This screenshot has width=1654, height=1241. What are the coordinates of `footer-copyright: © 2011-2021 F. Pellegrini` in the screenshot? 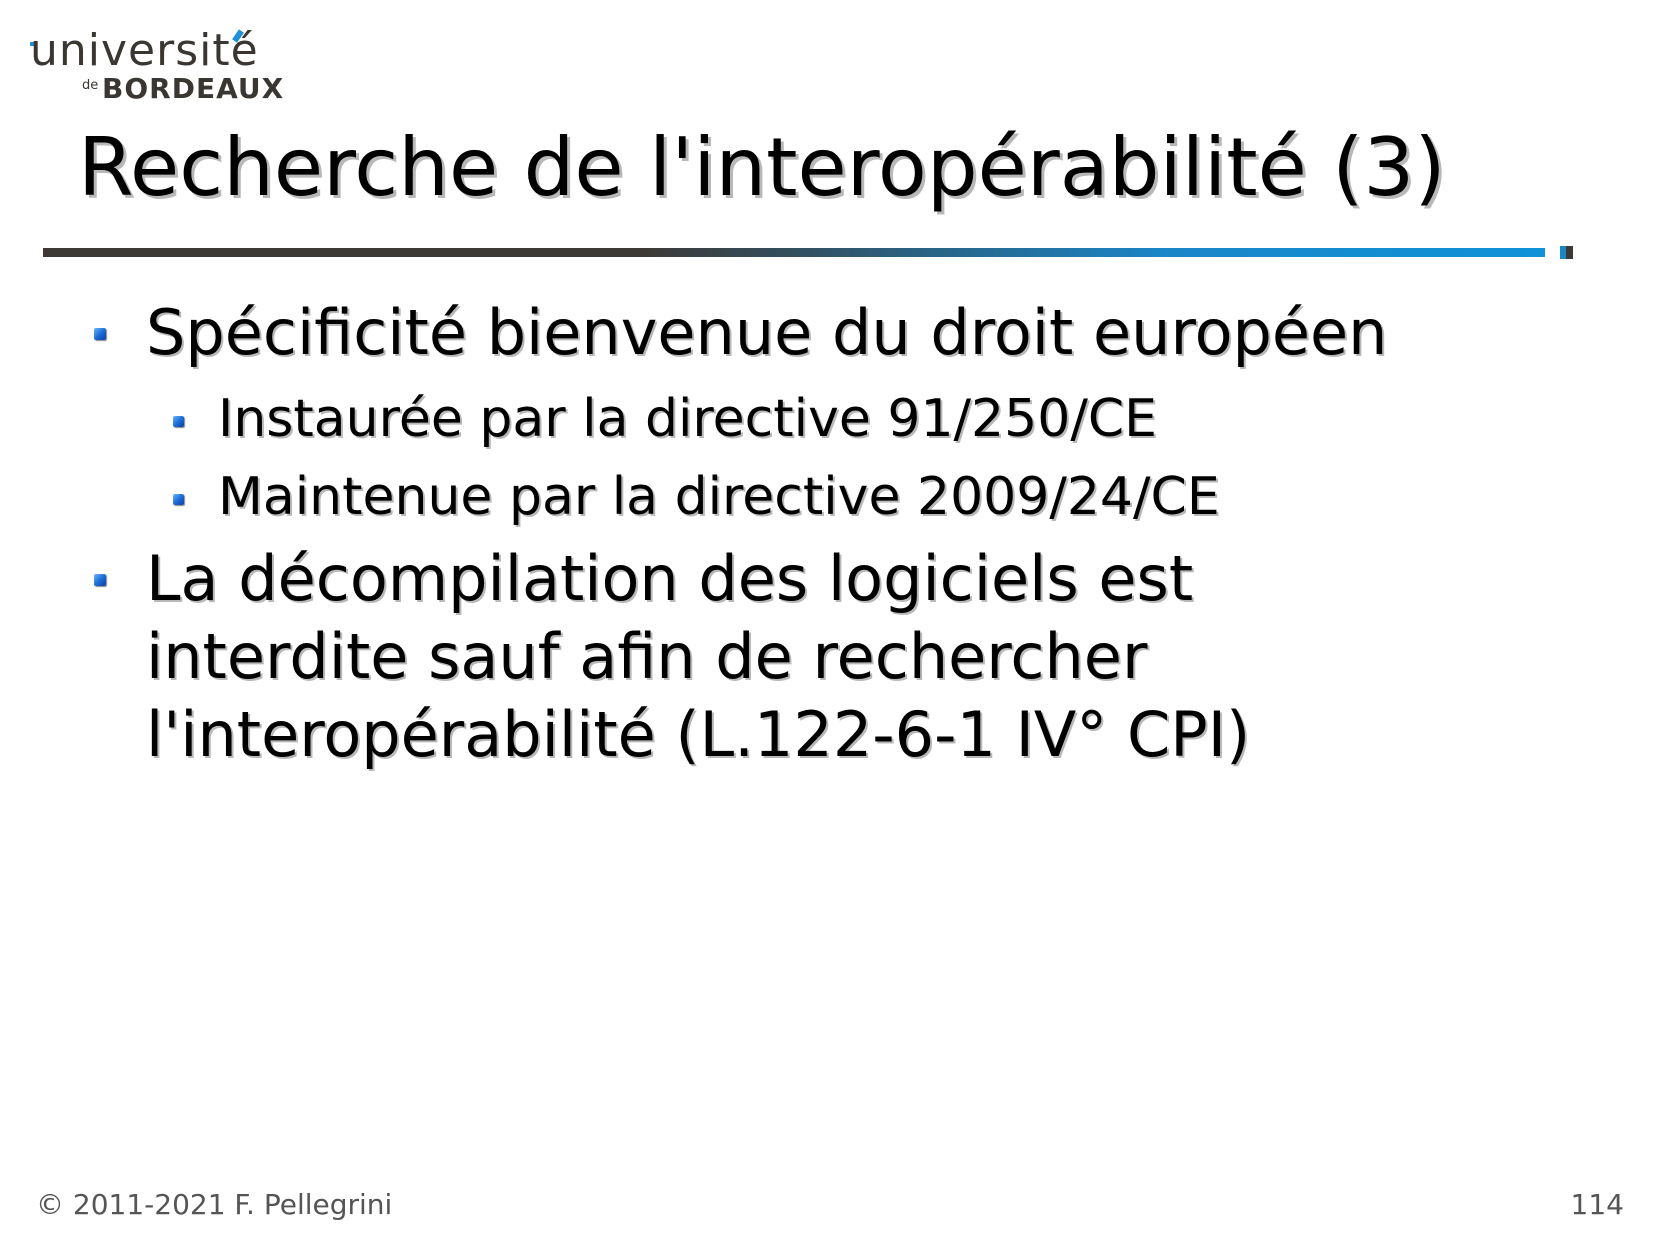 It's located at (214, 1204).